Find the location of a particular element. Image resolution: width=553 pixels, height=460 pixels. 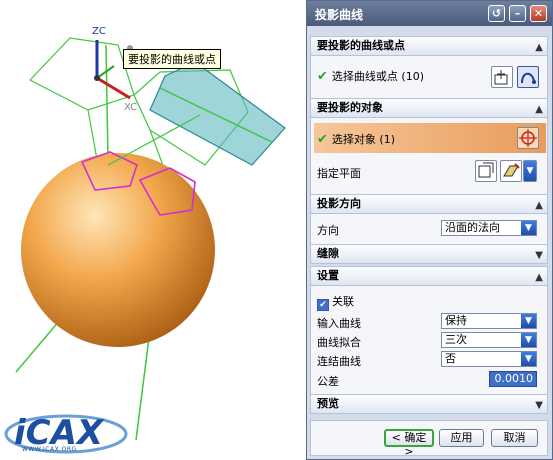

logo-subtext: WWW.ICAX.ORG is located at coordinates (49, 449).